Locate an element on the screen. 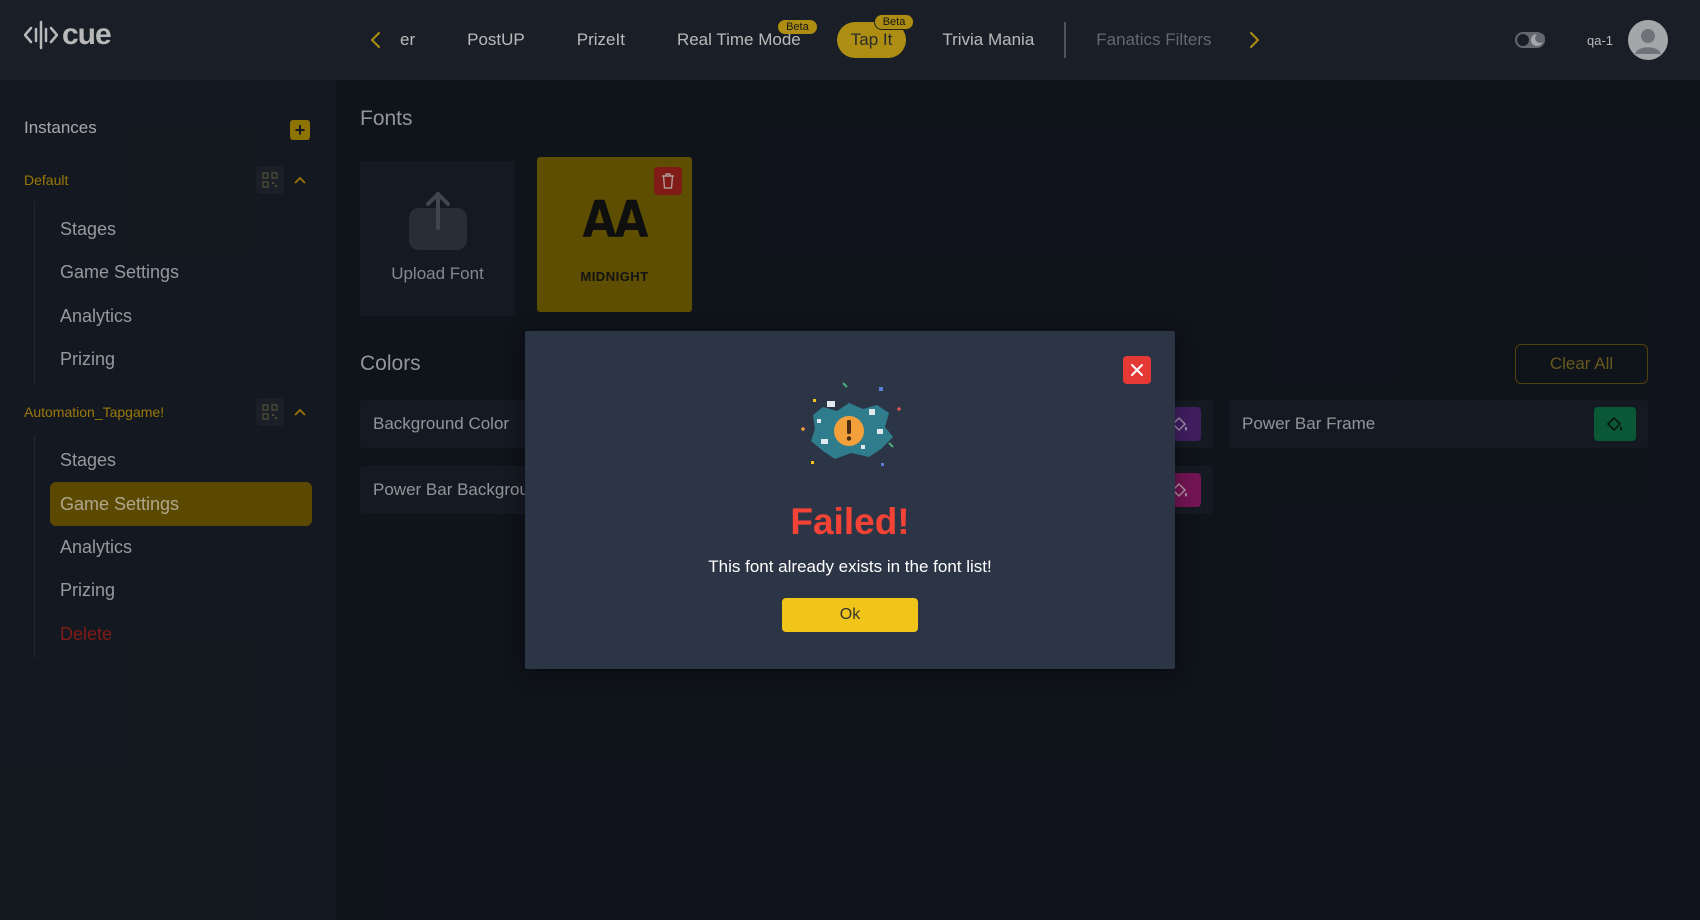 The image size is (1700, 920). close-icon is located at coordinates (1137, 370).